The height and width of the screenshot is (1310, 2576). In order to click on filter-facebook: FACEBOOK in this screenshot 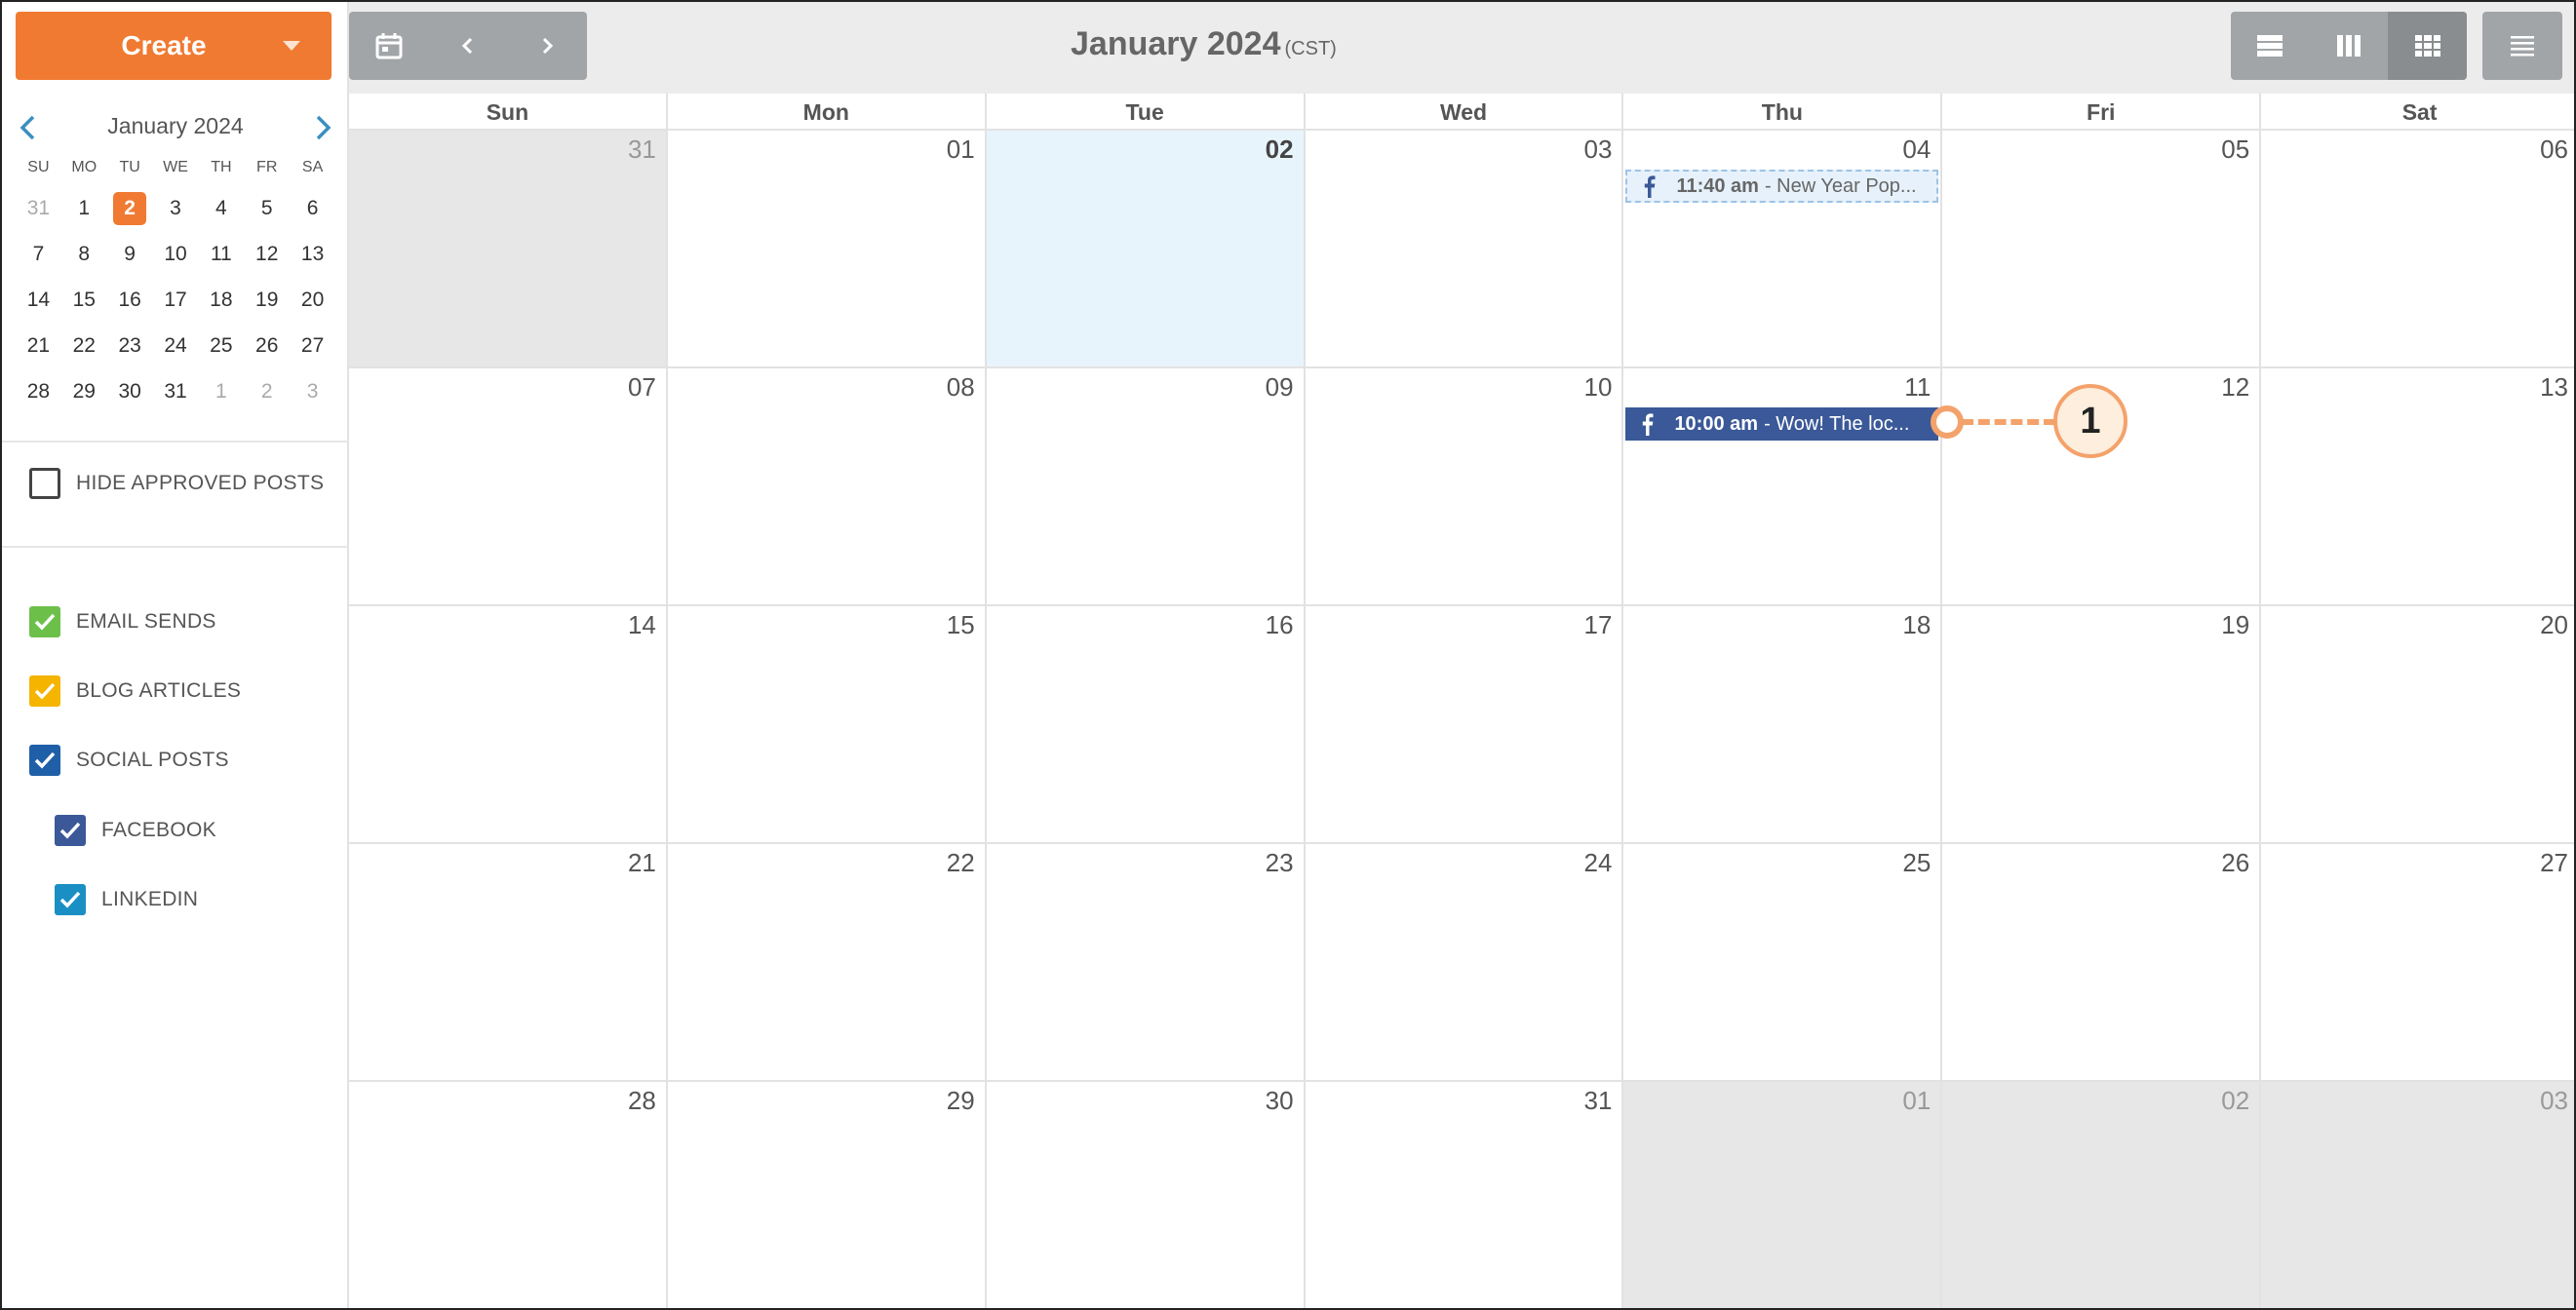, I will do `click(135, 831)`.